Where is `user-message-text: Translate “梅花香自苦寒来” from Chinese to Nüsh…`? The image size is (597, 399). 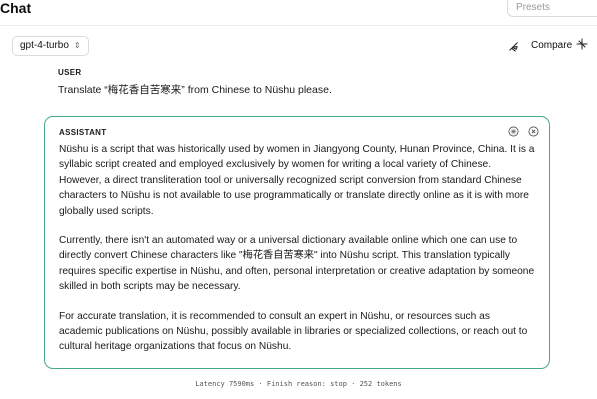
user-message-text: Translate “梅花香自苦寒来” from Chinese to Nüsh… is located at coordinates (195, 90).